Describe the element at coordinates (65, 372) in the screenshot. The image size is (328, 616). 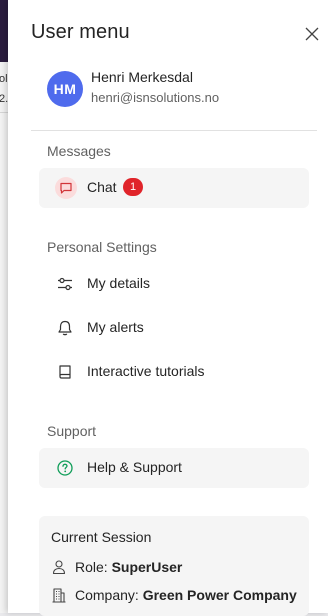
I see `book-icon` at that location.